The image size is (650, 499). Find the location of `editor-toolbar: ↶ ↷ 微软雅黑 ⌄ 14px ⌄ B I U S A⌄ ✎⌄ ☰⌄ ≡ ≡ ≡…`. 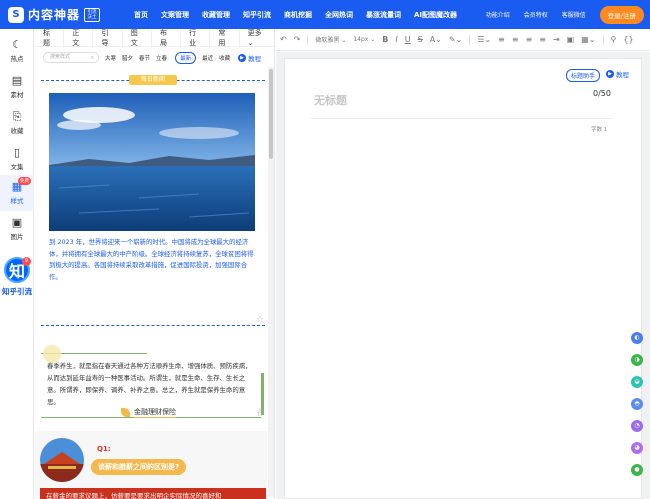

editor-toolbar: ↶ ↷ 微软雅黑 ⌄ 14px ⌄ B I U S A⌄ ✎⌄ ☰⌄ ≡ ≡ ≡… is located at coordinates (463, 40).